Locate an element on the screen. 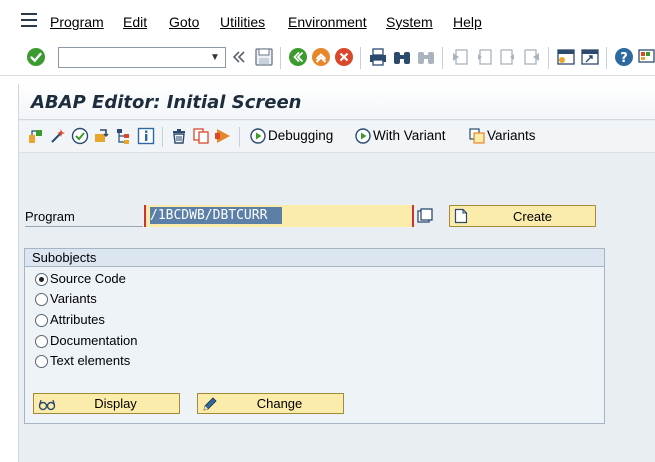  help-icon: ? is located at coordinates (624, 57).